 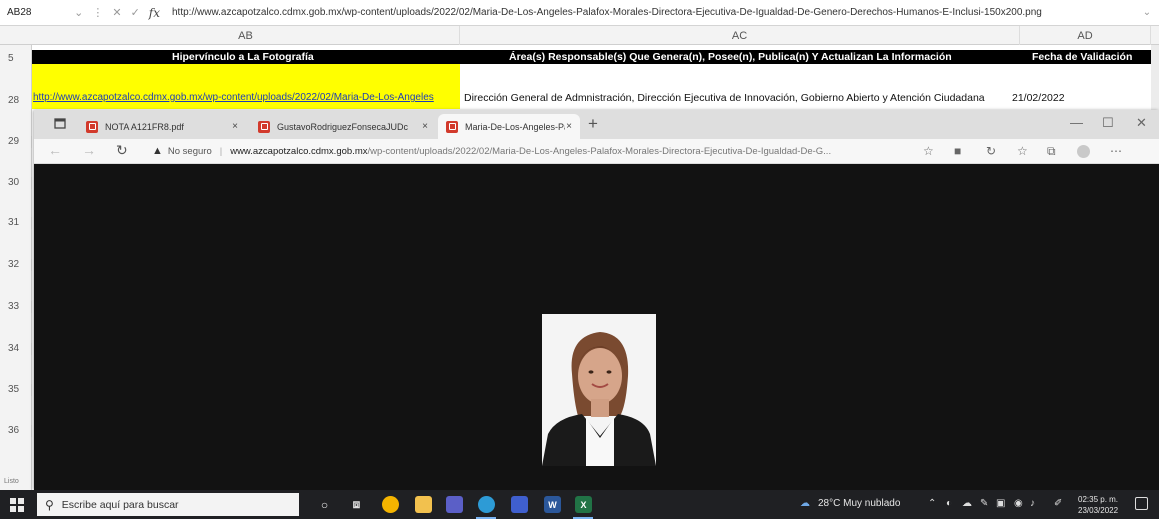 What do you see at coordinates (49, 504) in the screenshot?
I see `search-icon: ⚲` at bounding box center [49, 504].